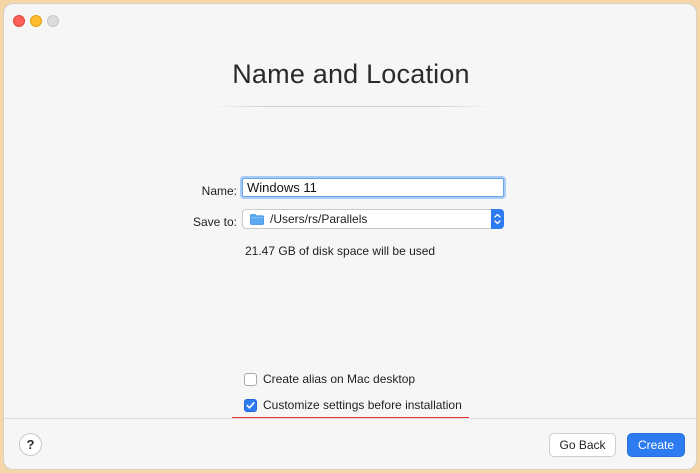 This screenshot has height=473, width=700. What do you see at coordinates (19, 21) in the screenshot?
I see `close-window-button` at bounding box center [19, 21].